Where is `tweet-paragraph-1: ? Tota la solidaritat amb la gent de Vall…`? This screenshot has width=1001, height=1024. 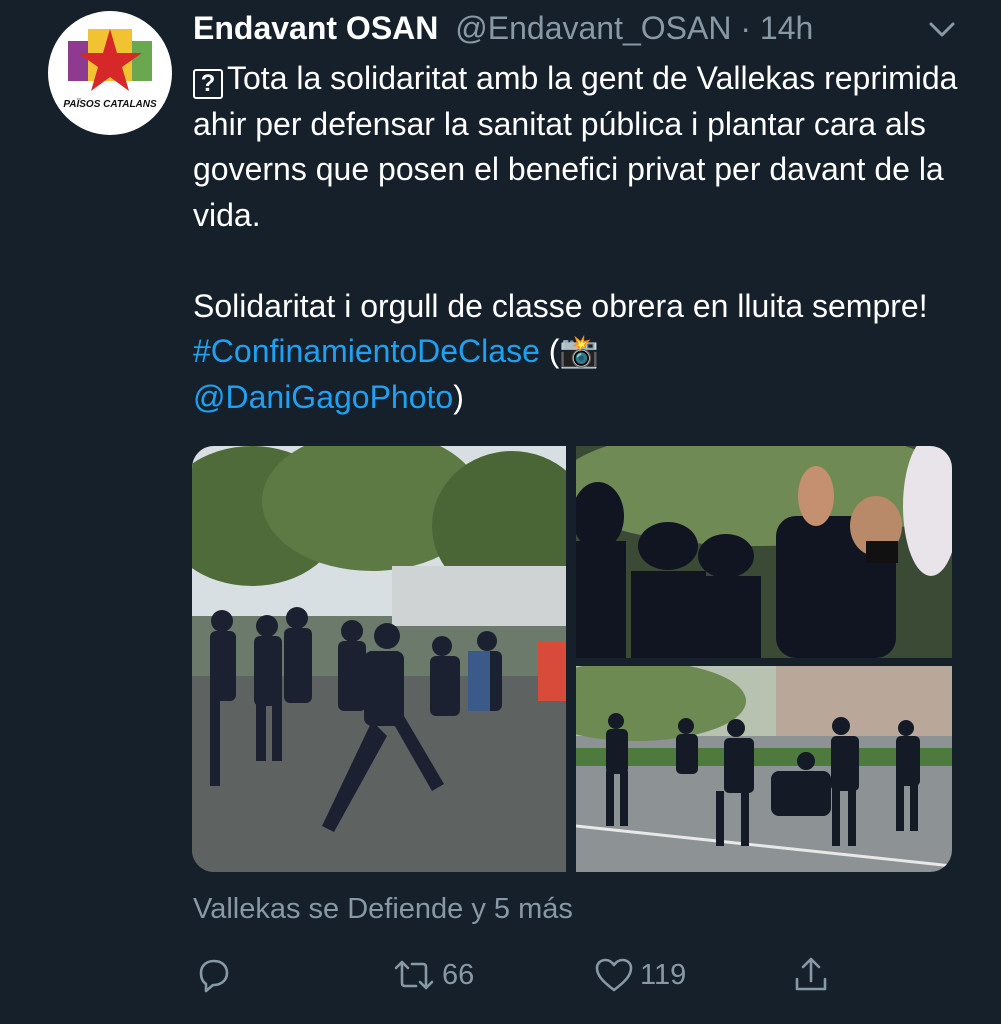
tweet-paragraph-1: ? Tota la solidaritat amb la gent de Vall… is located at coordinates (583, 147).